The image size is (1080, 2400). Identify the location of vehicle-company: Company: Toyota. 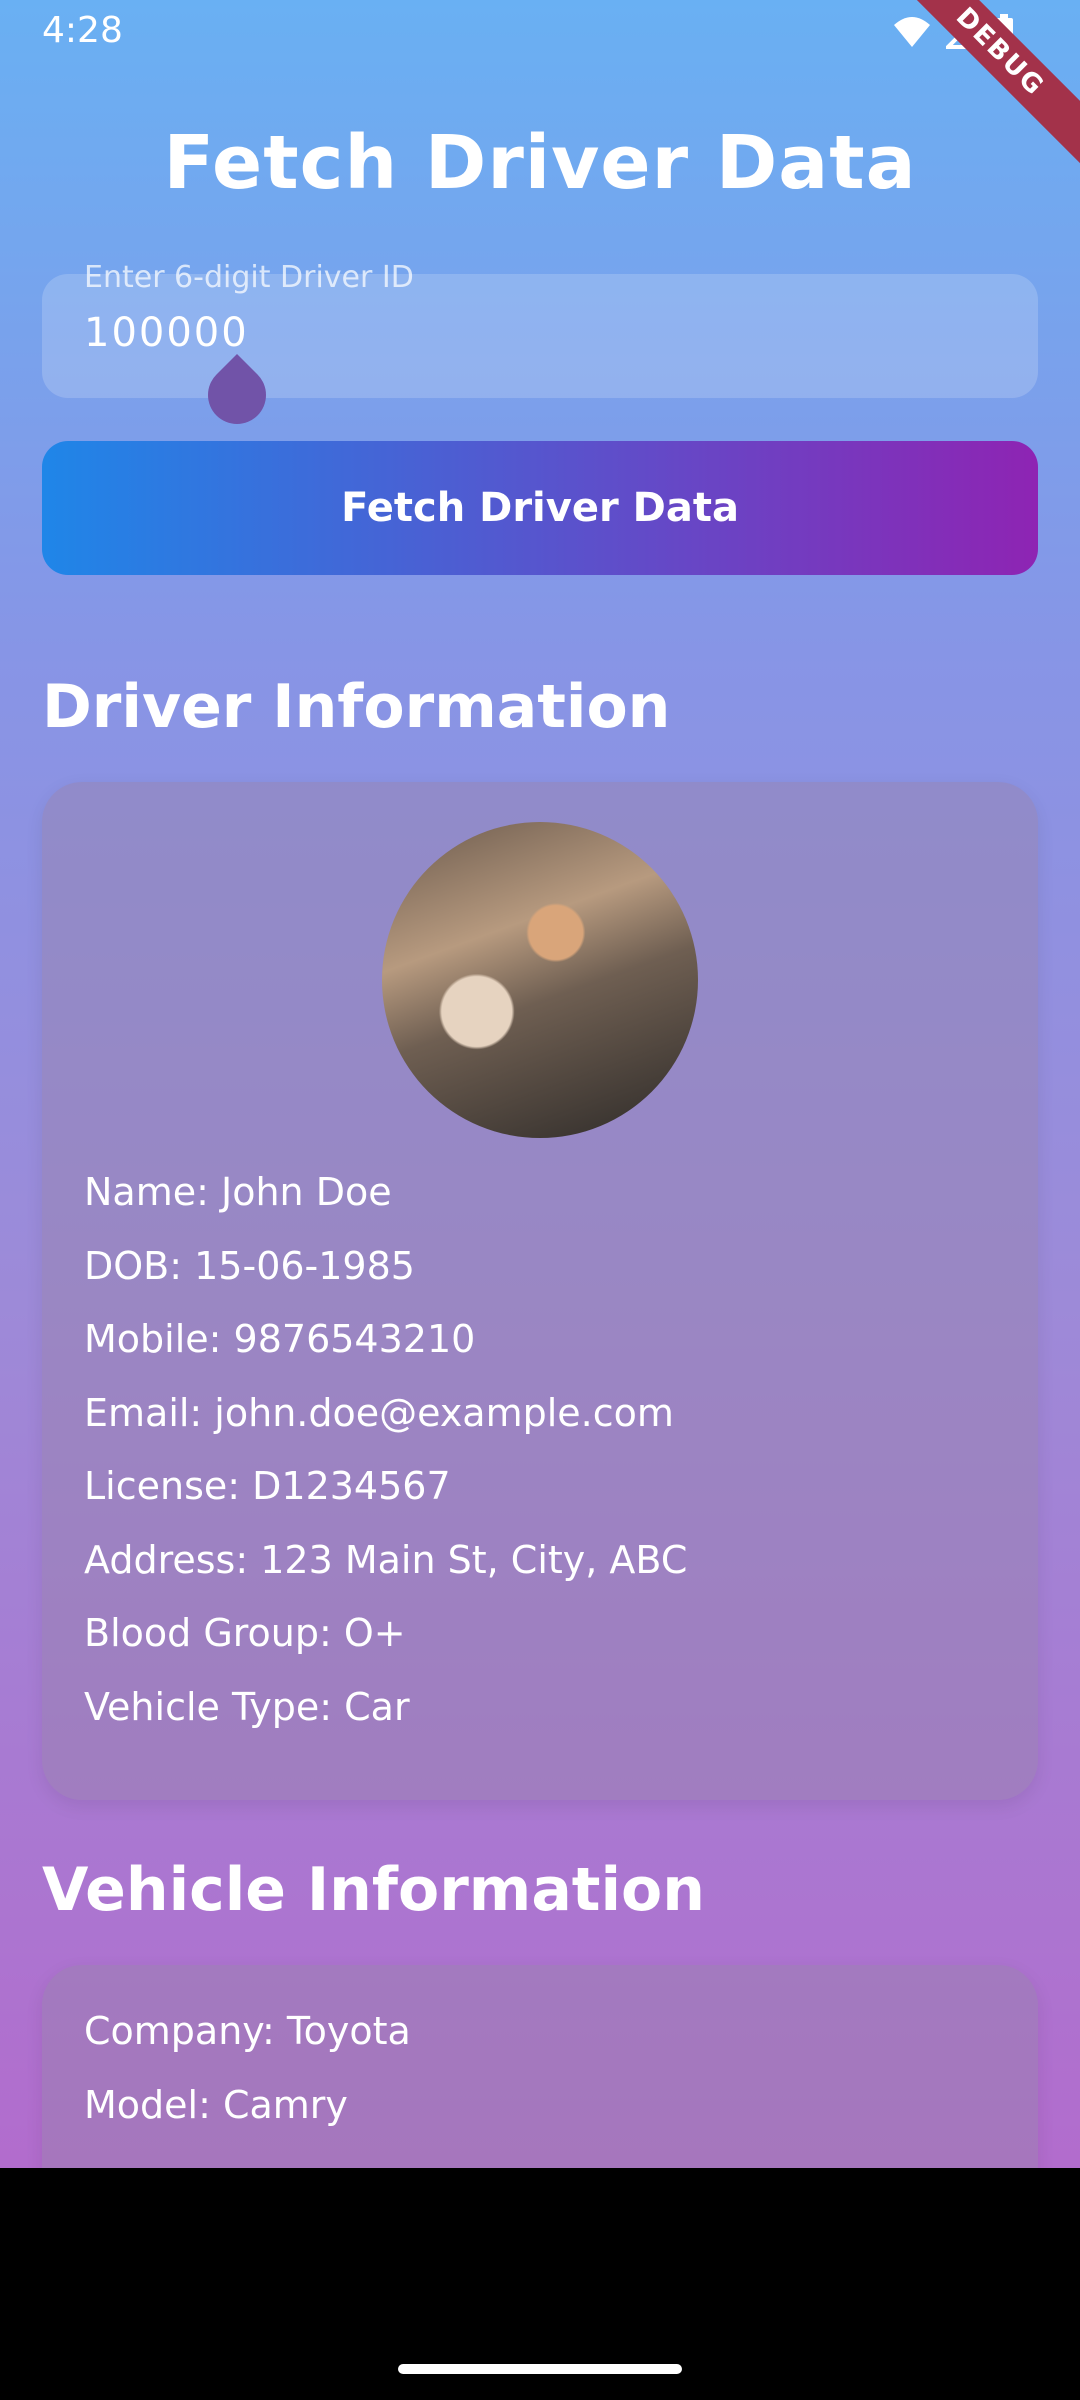
(247, 2031).